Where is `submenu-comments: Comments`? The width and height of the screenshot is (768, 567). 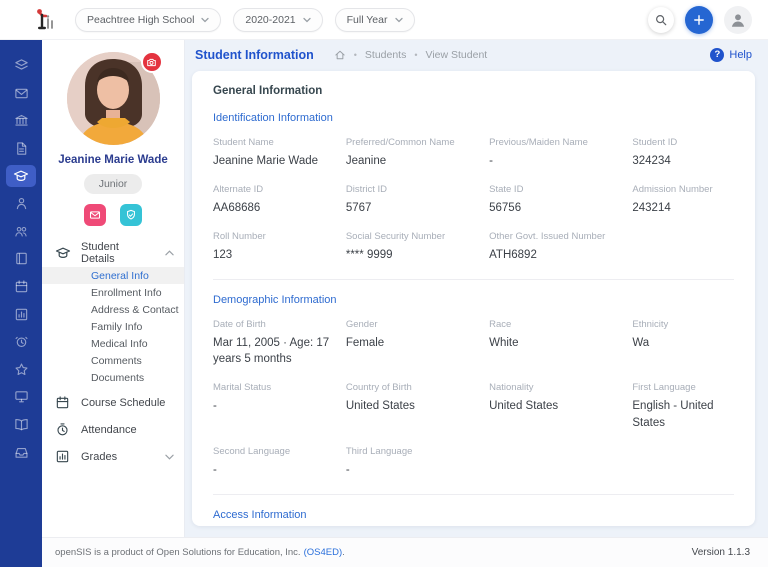 submenu-comments: Comments is located at coordinates (113, 360).